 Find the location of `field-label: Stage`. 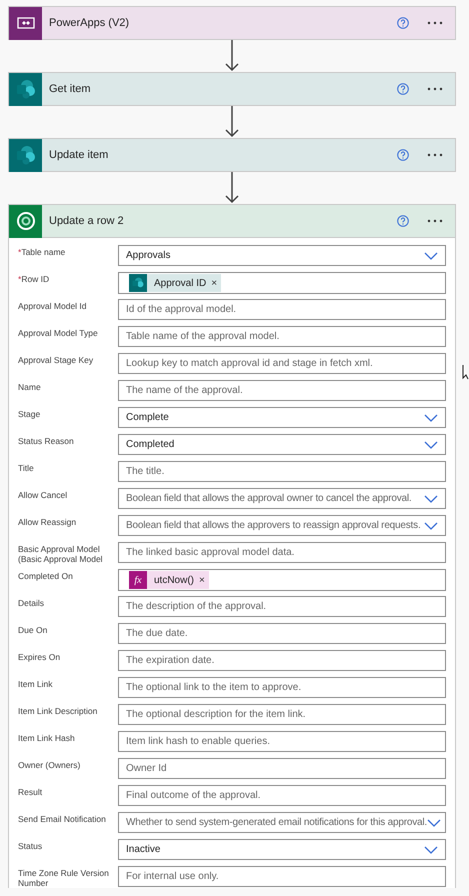

field-label: Stage is located at coordinates (30, 414).